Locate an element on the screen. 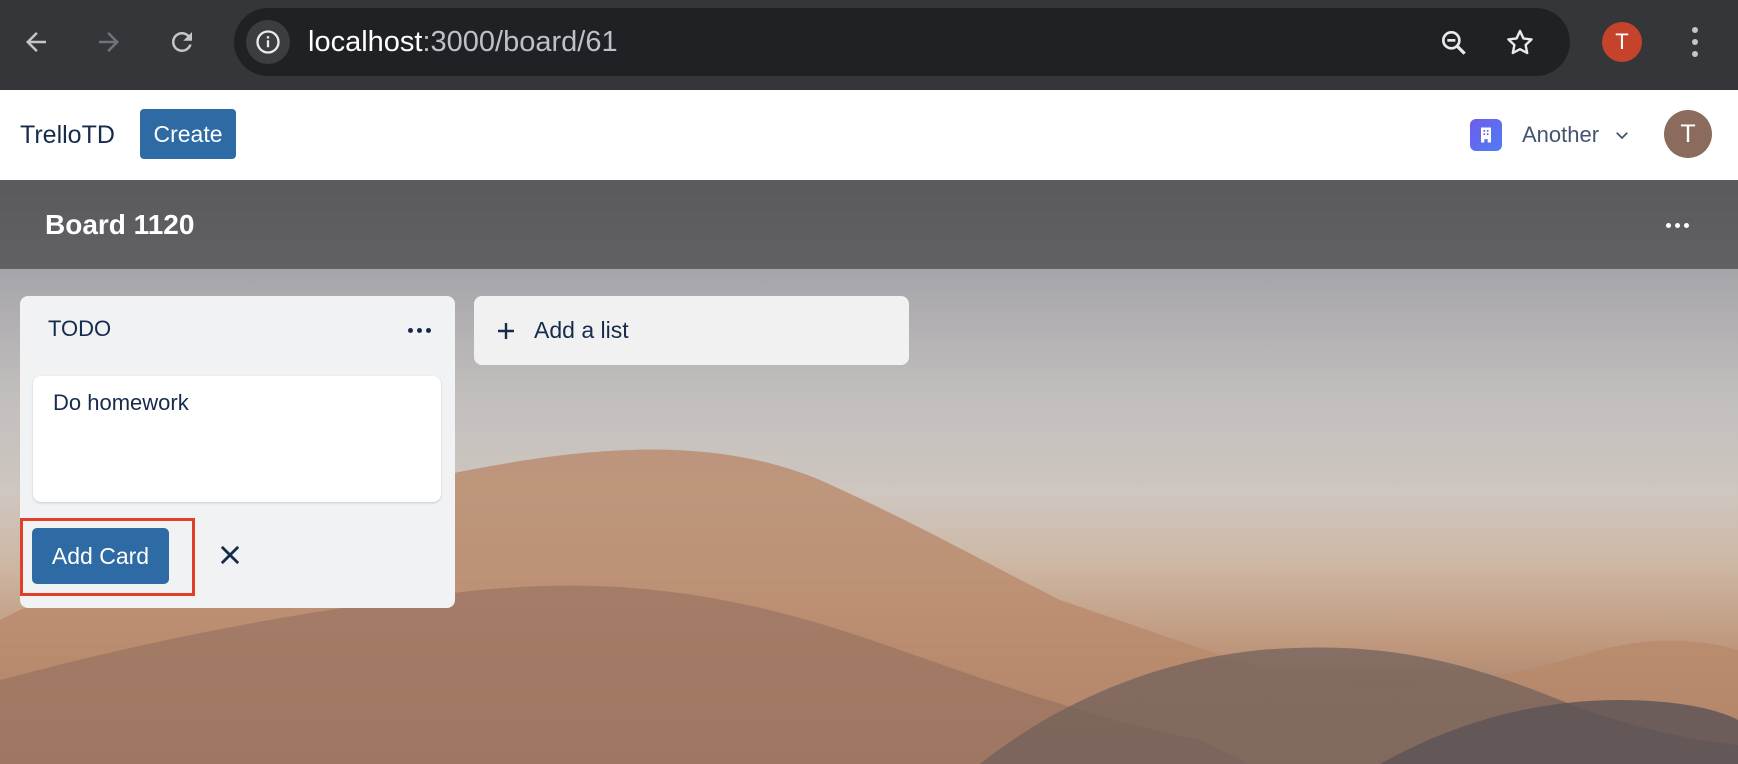 The height and width of the screenshot is (764, 1738). create-button: Create is located at coordinates (188, 134).